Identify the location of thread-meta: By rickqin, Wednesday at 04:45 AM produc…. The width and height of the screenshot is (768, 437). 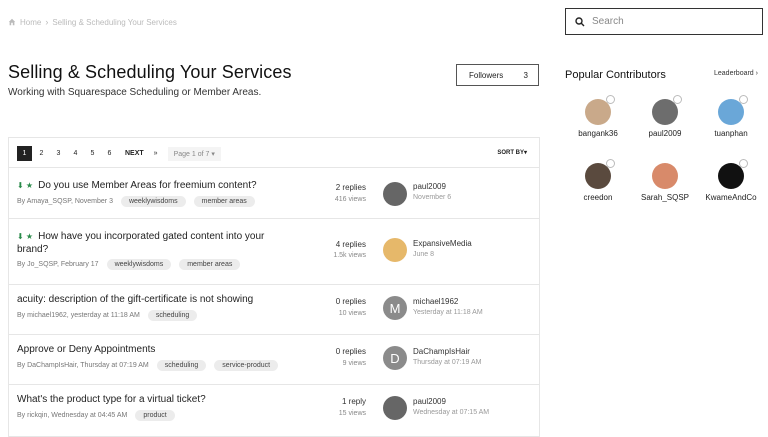
(96, 415).